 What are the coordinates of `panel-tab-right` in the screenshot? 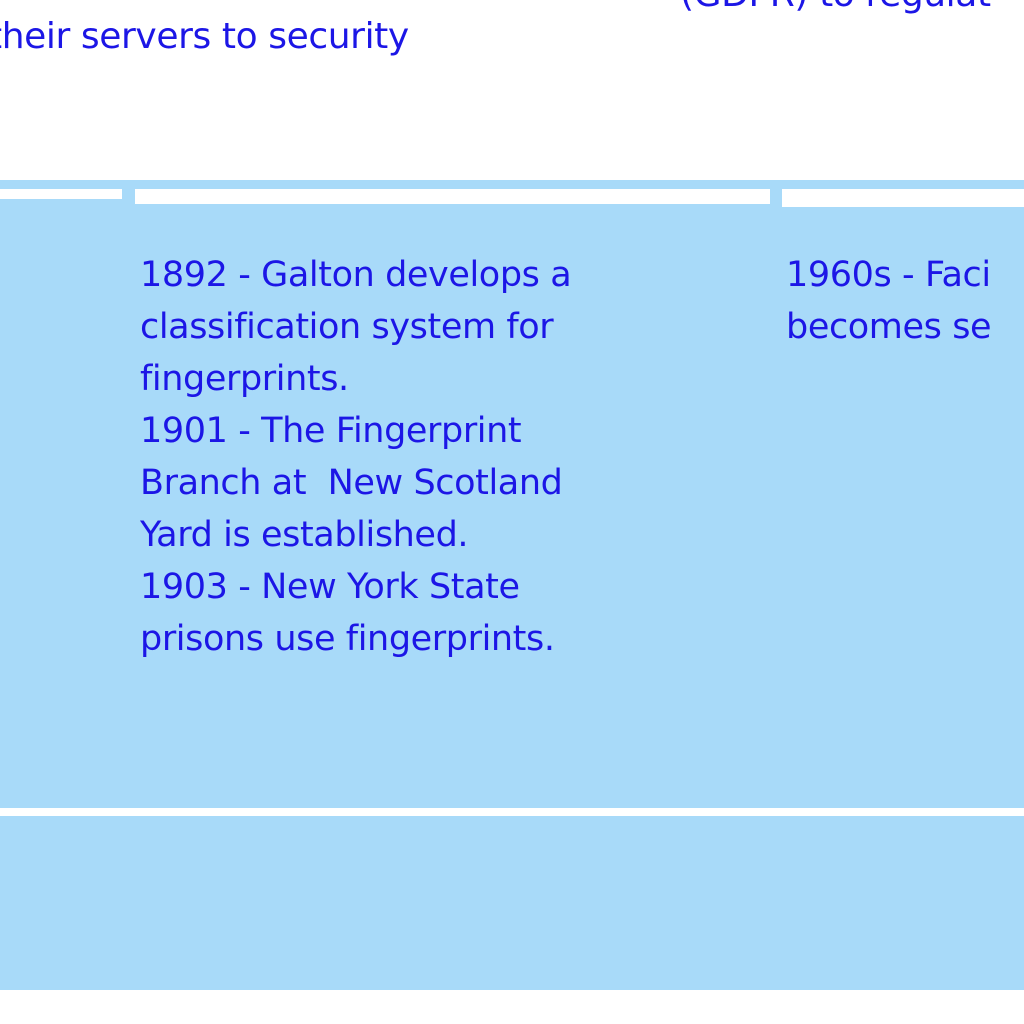 It's located at (903, 198).